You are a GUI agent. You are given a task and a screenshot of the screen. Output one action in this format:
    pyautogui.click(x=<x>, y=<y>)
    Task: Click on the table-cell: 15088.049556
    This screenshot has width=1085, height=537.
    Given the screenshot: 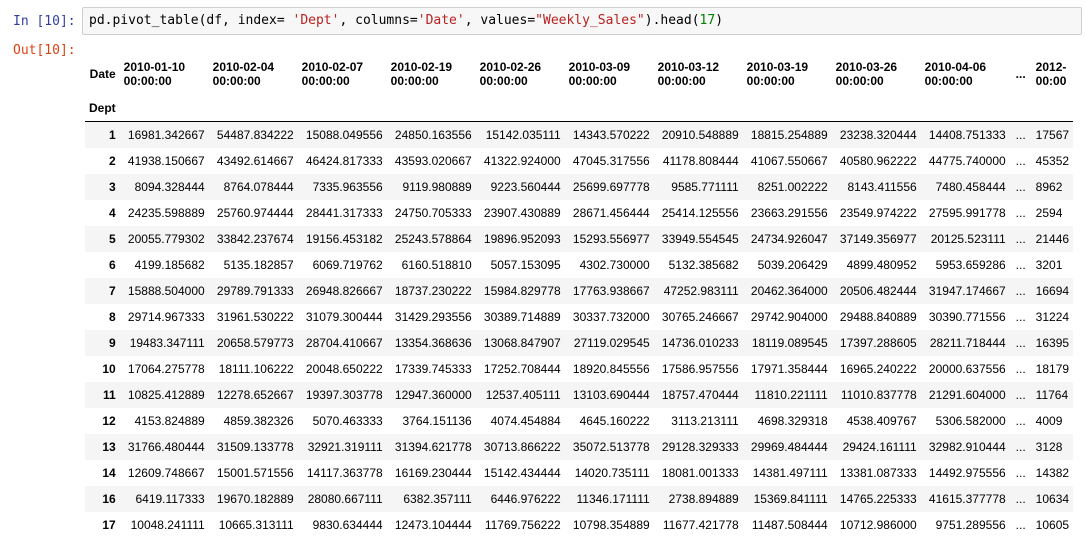 What is the action you would take?
    pyautogui.click(x=344, y=134)
    